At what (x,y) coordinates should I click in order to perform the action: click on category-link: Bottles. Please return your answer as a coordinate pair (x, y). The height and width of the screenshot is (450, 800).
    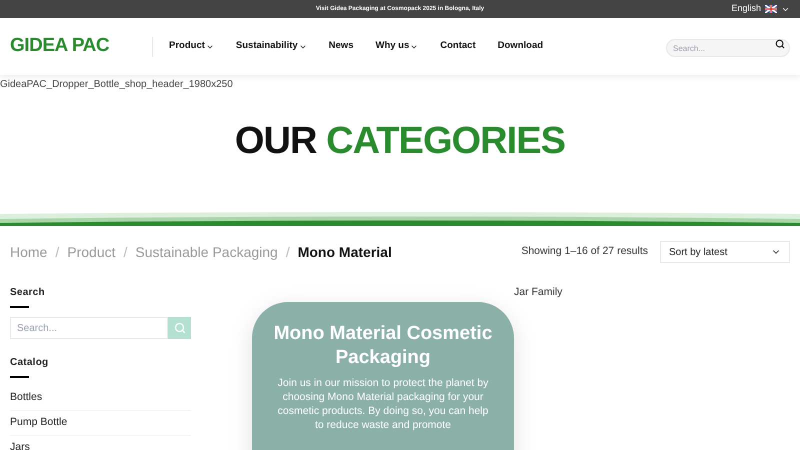
    Looking at the image, I should click on (100, 398).